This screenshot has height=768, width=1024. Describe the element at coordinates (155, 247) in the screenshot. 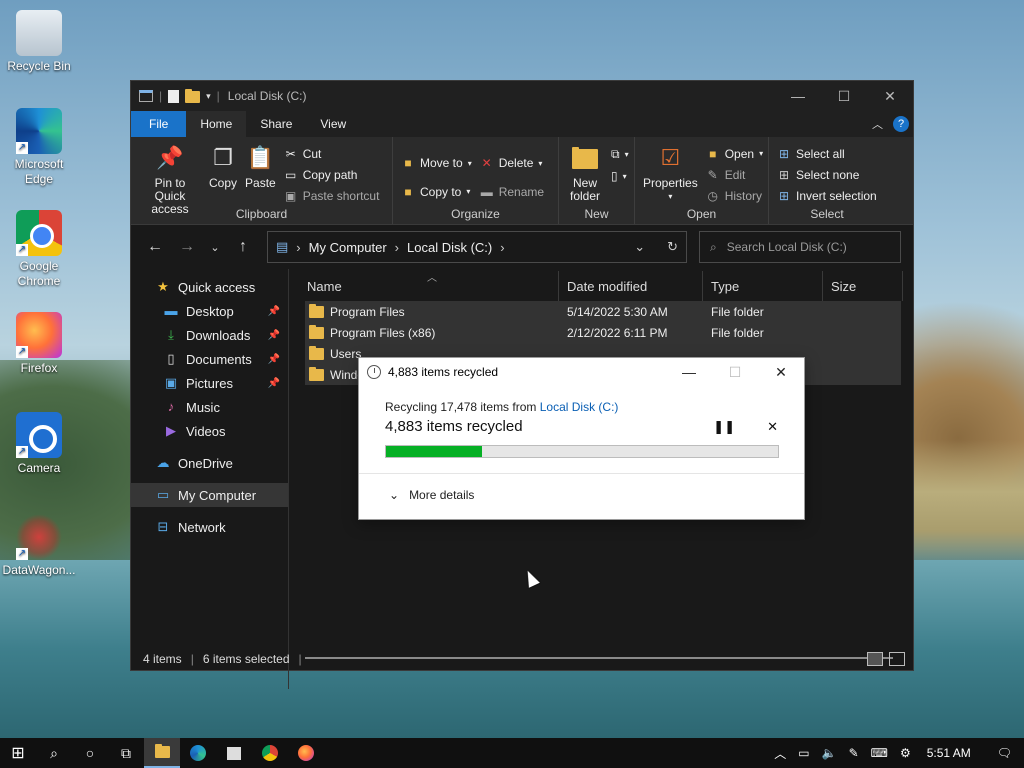

I see `back-arrow-icon: ←` at that location.